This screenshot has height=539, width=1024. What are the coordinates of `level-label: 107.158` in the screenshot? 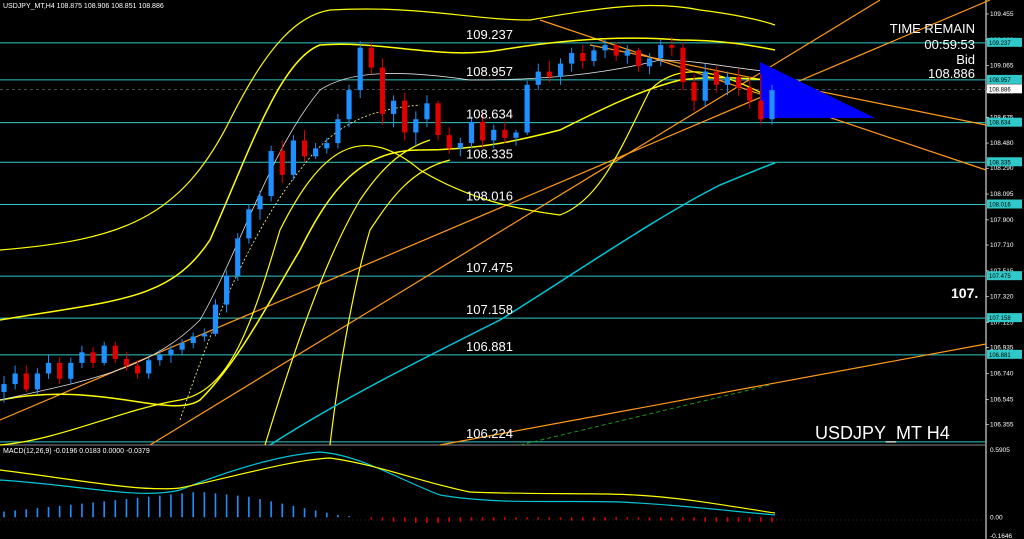 It's located at (489, 309).